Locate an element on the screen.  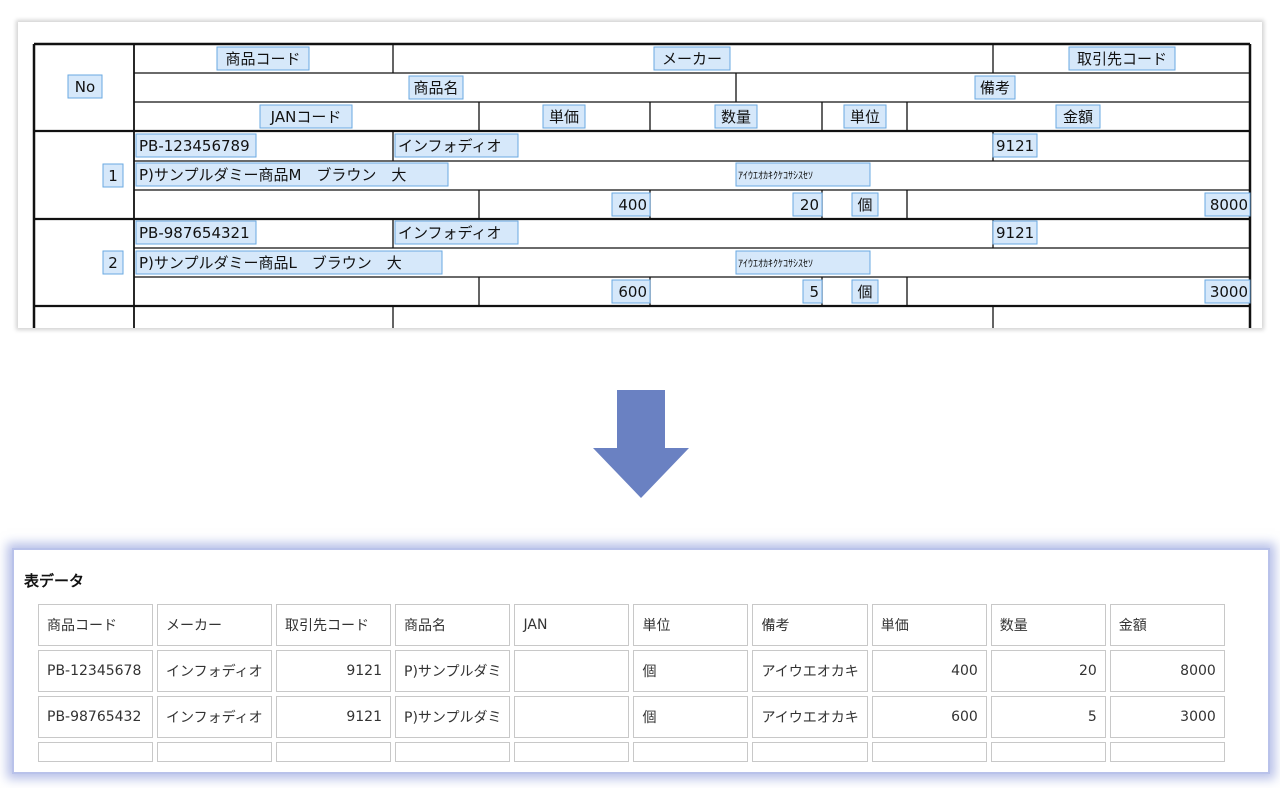
row-product-name: P)サンプルダミー商品L ブラウン 大 is located at coordinates (270, 263).